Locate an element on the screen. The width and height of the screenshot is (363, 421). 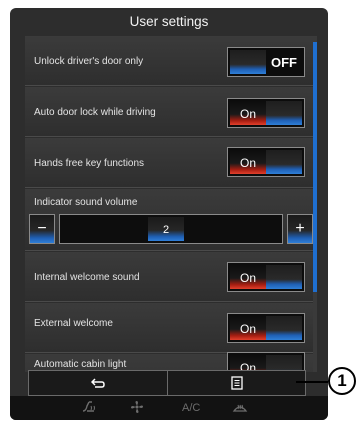
page-title: User settings is located at coordinates (169, 21).